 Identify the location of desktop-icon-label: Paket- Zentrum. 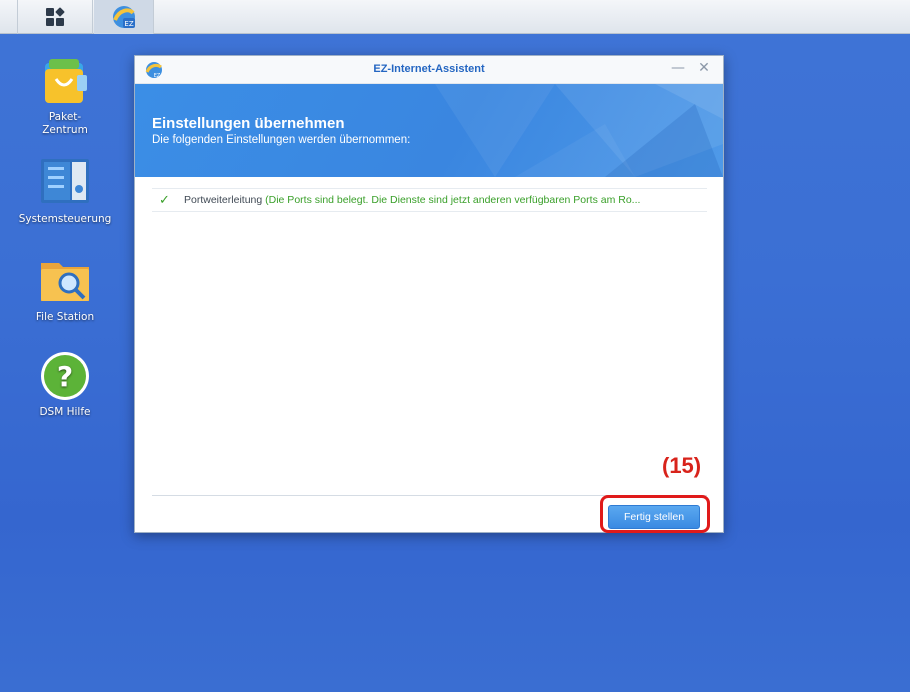
(65, 123).